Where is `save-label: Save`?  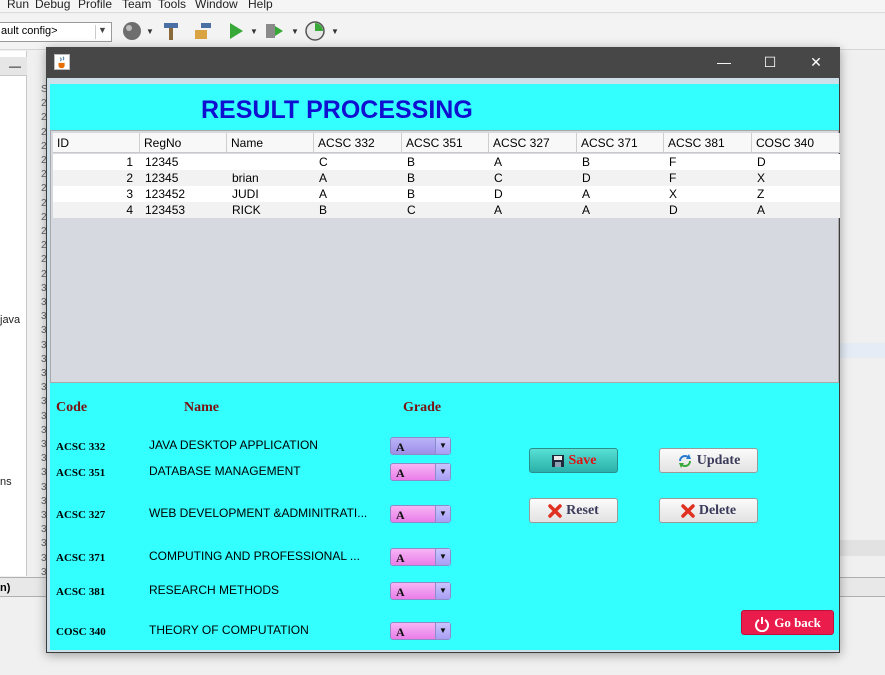
save-label: Save is located at coordinates (582, 460).